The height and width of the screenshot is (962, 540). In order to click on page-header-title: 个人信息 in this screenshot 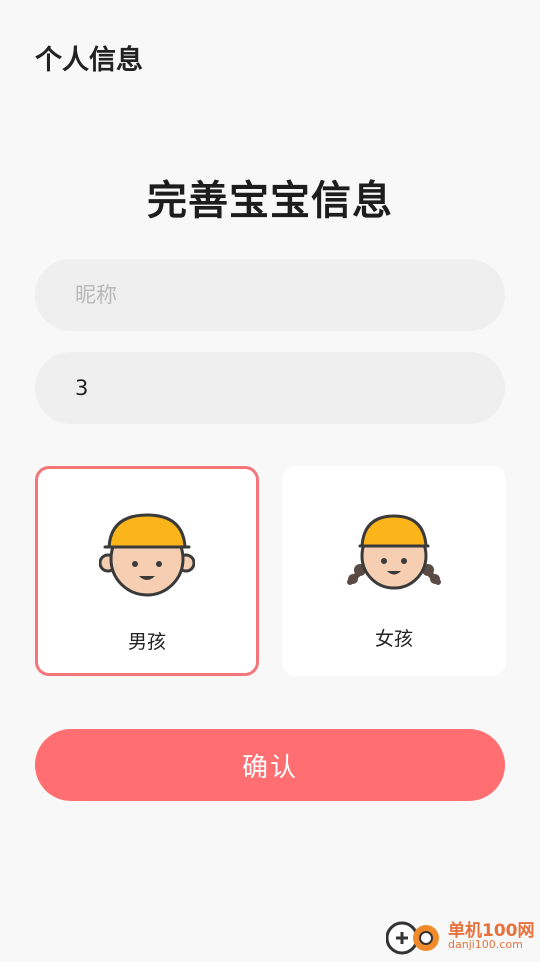, I will do `click(89, 60)`.